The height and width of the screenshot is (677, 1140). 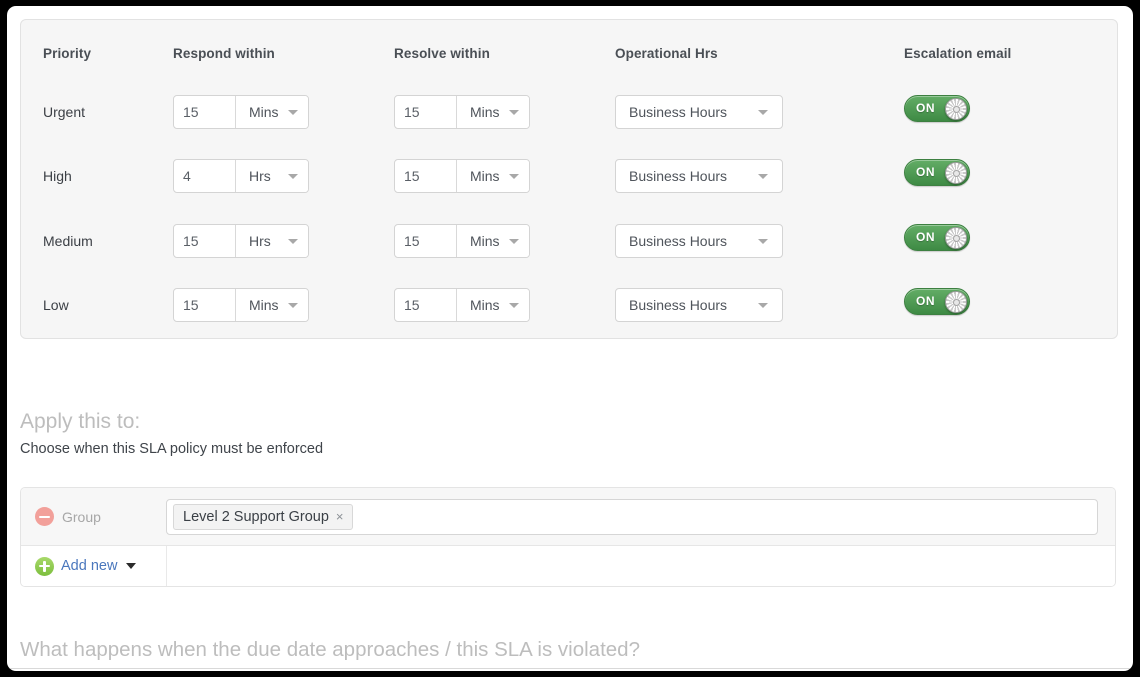 I want to click on escalation-cell-medium: ON, so click(x=937, y=237).